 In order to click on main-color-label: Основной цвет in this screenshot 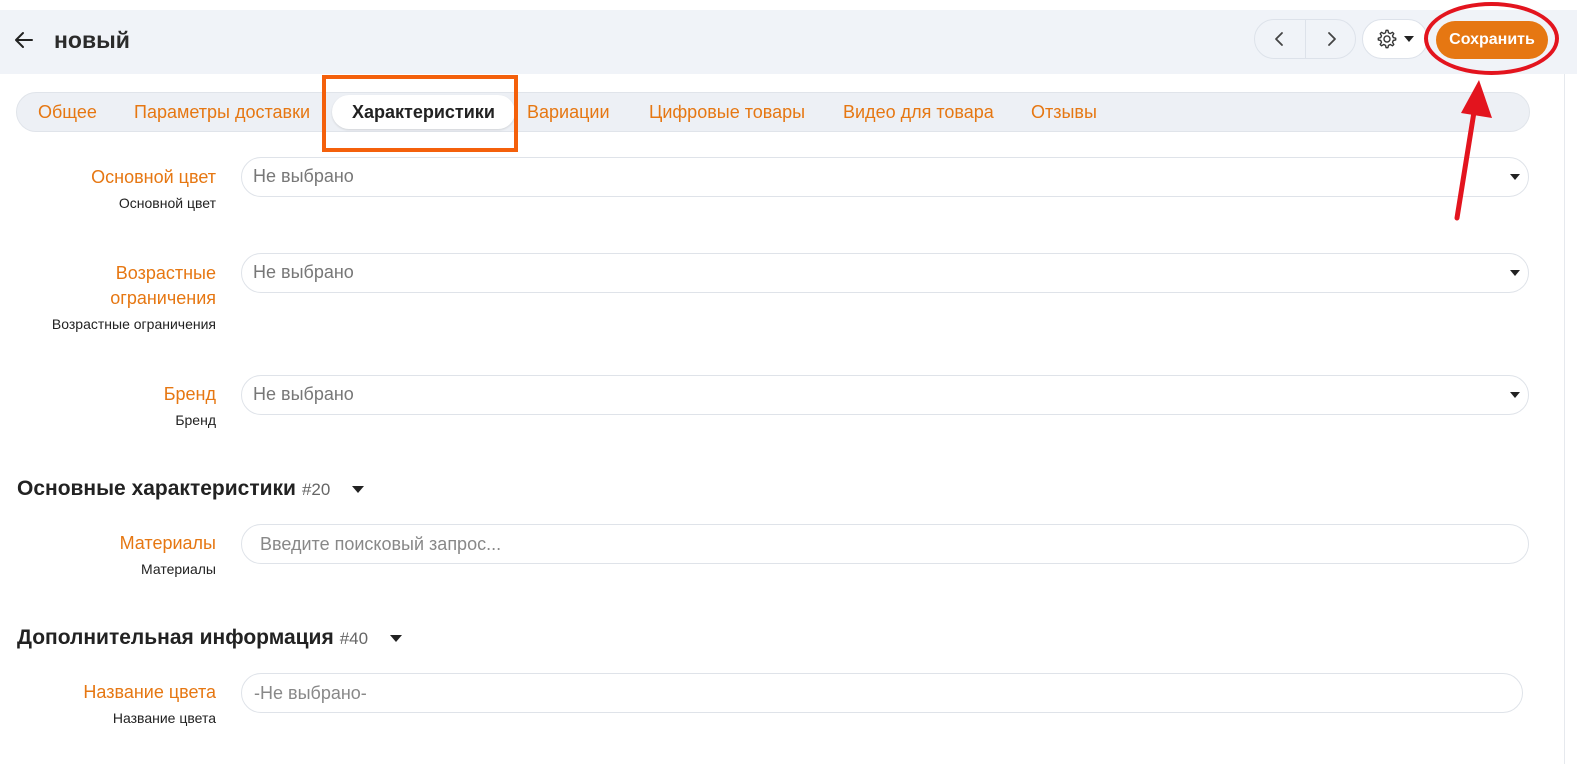, I will do `click(153, 177)`.